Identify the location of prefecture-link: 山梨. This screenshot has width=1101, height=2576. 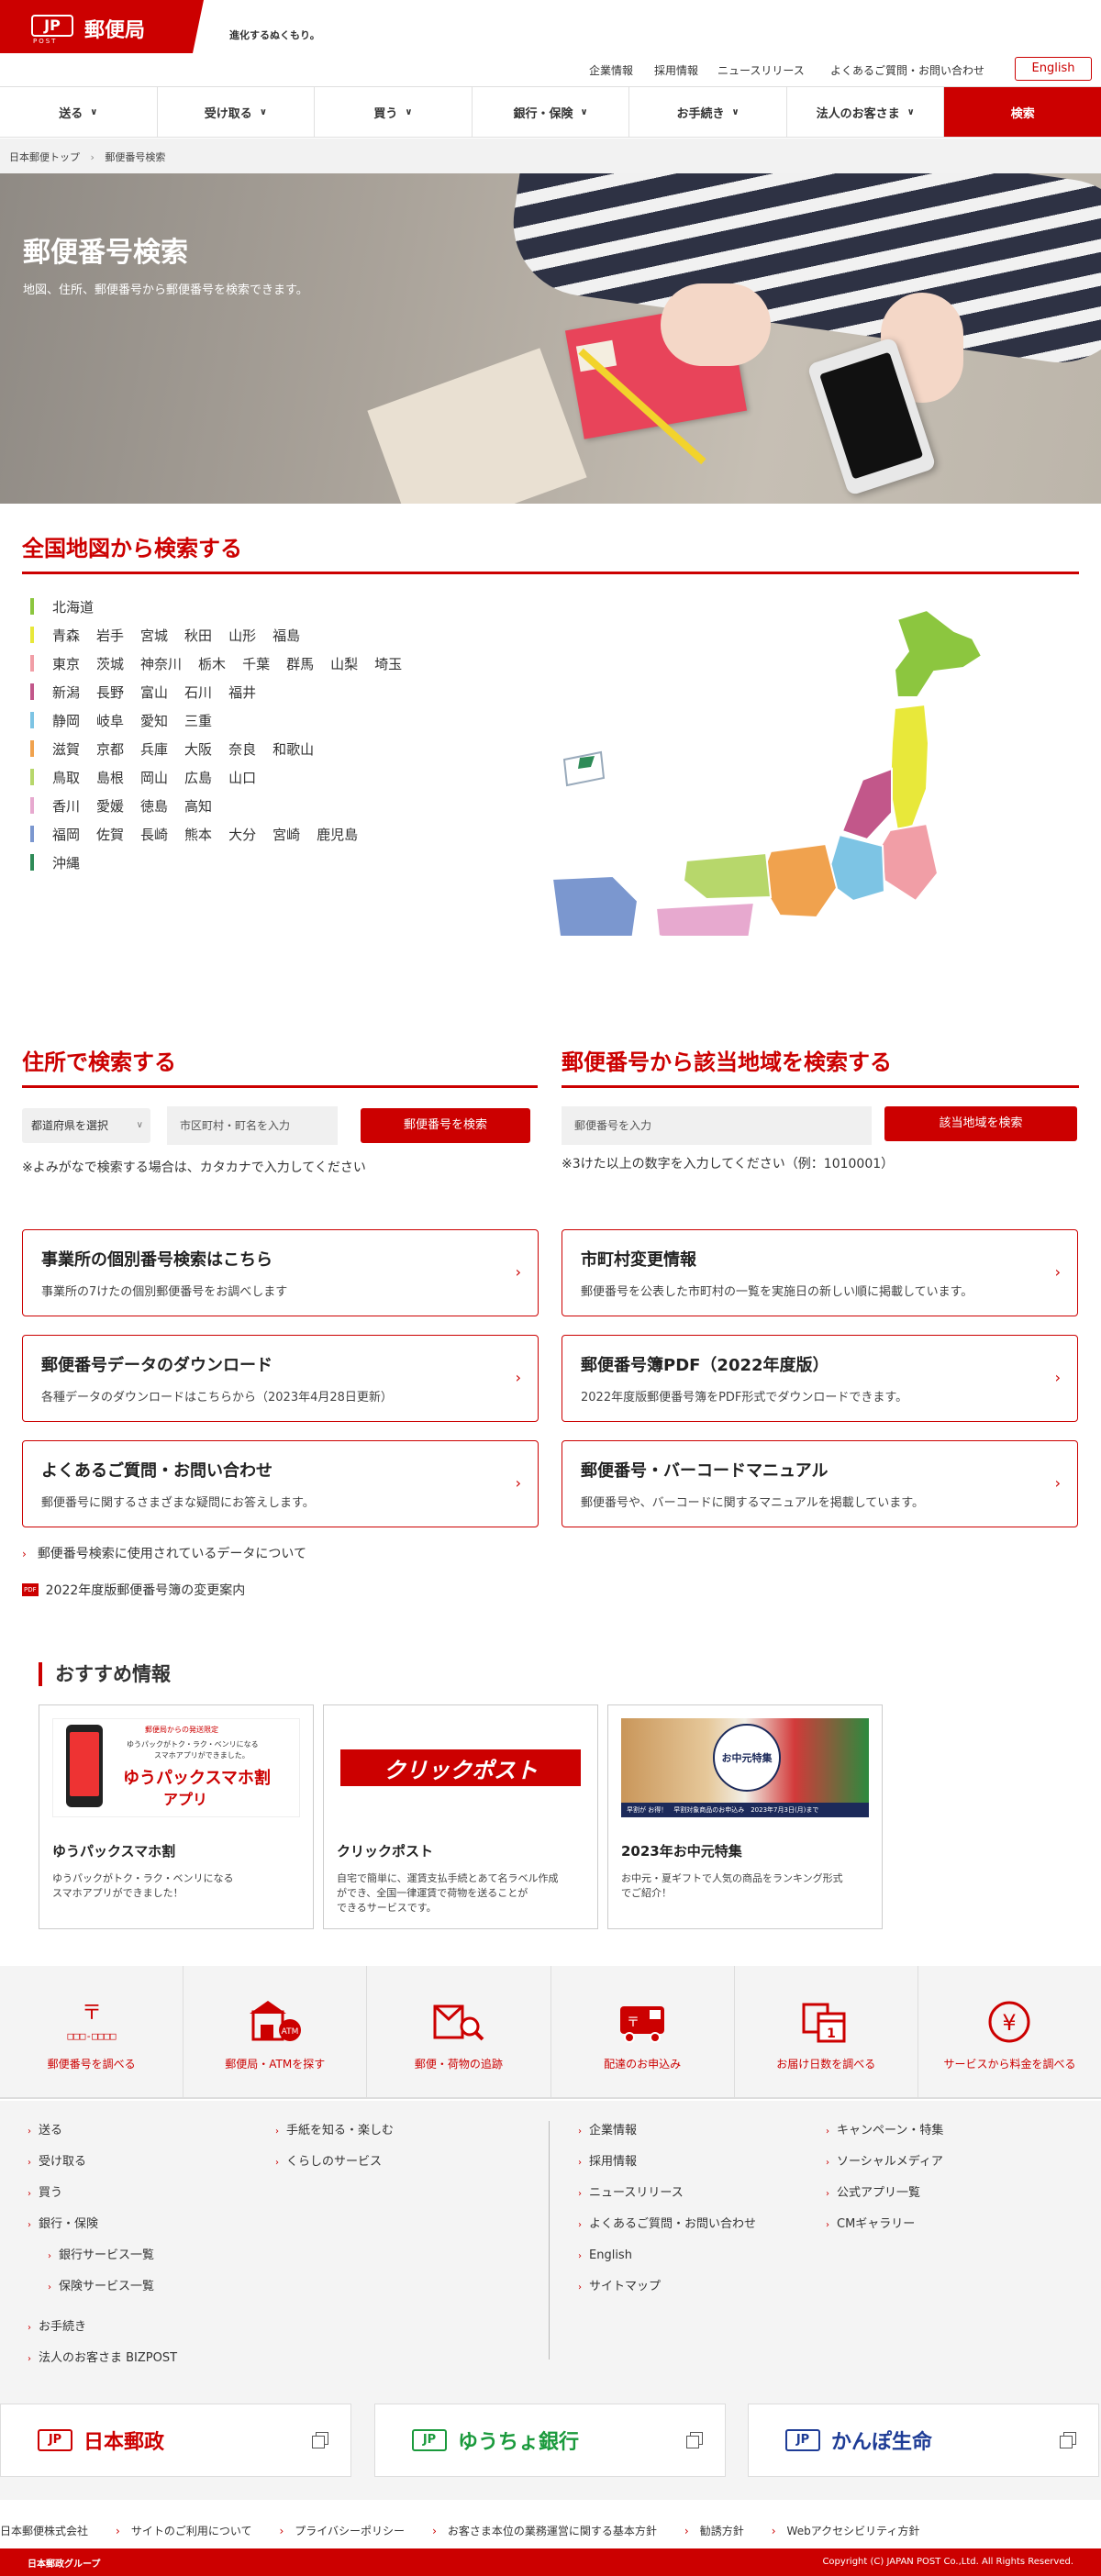
(344, 663).